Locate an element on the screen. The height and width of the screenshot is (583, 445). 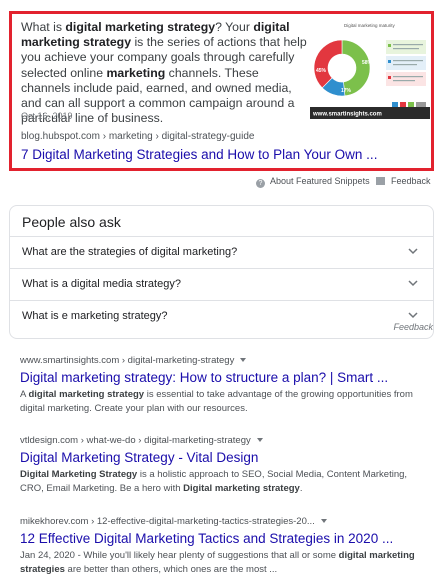
paa-question-text: What is e marketing strategy? is located at coordinates (95, 316).